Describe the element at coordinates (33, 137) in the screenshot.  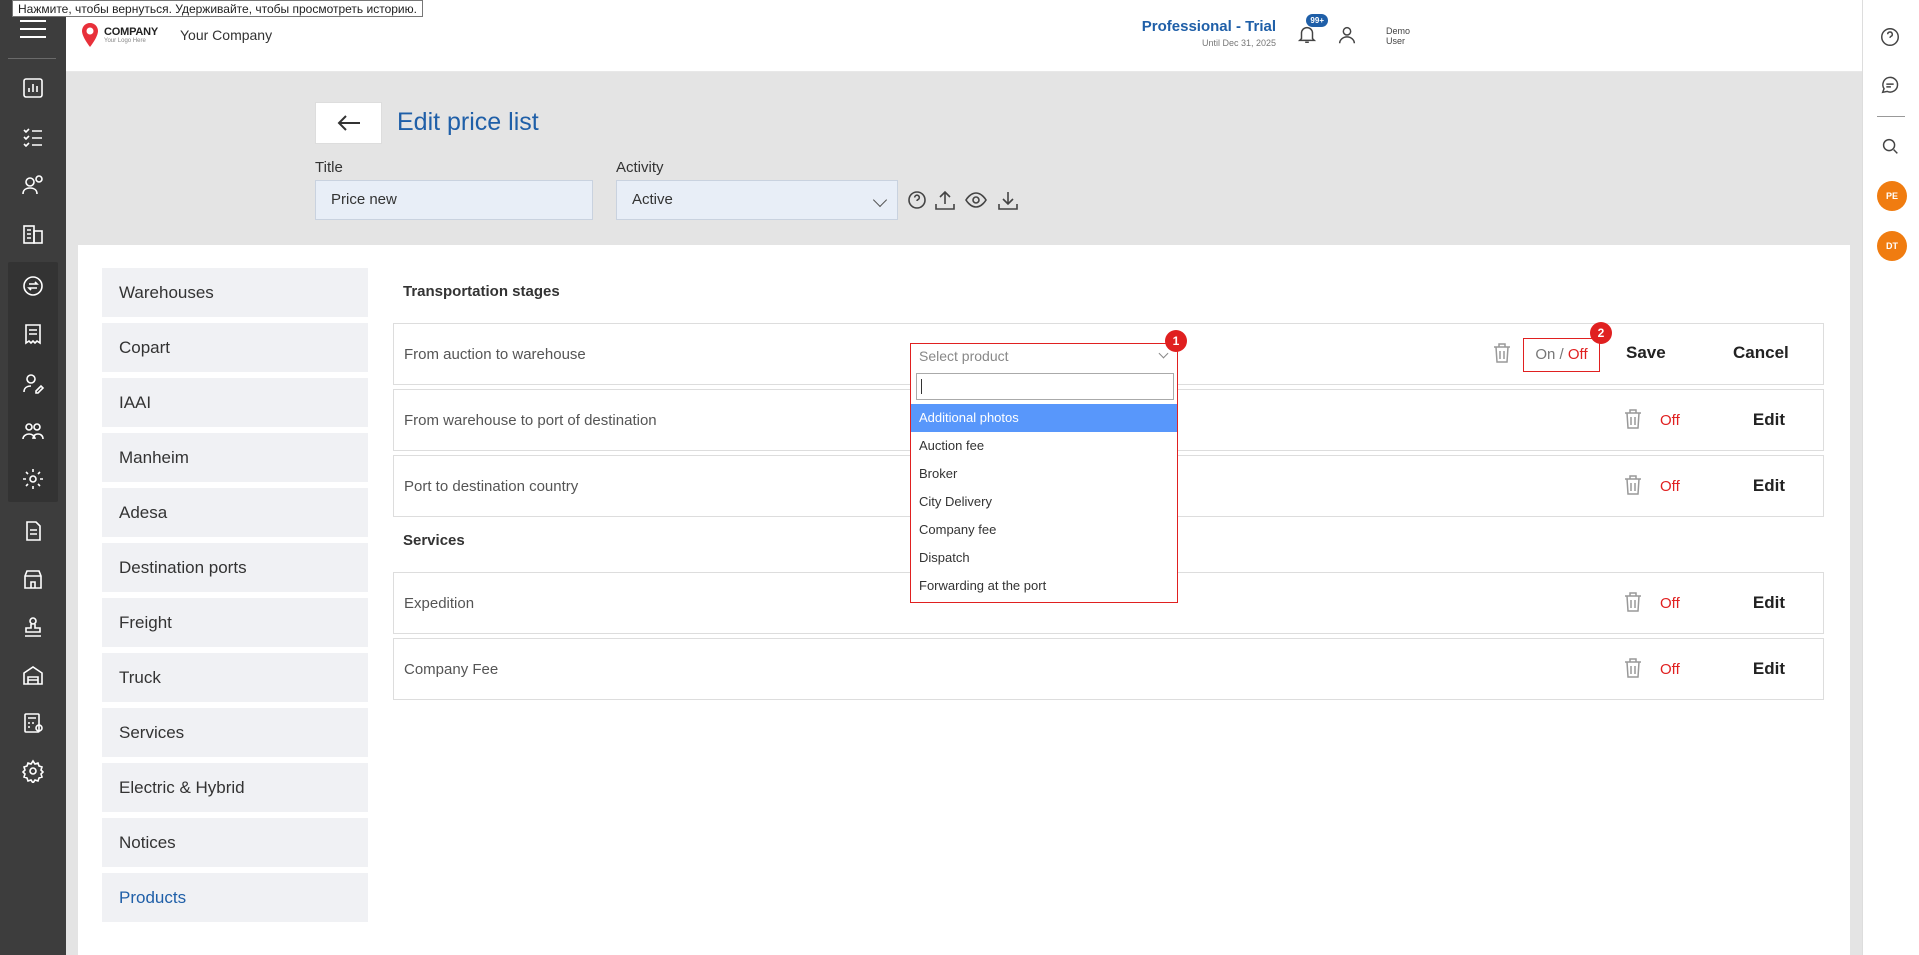
I see `checklist-icon` at that location.